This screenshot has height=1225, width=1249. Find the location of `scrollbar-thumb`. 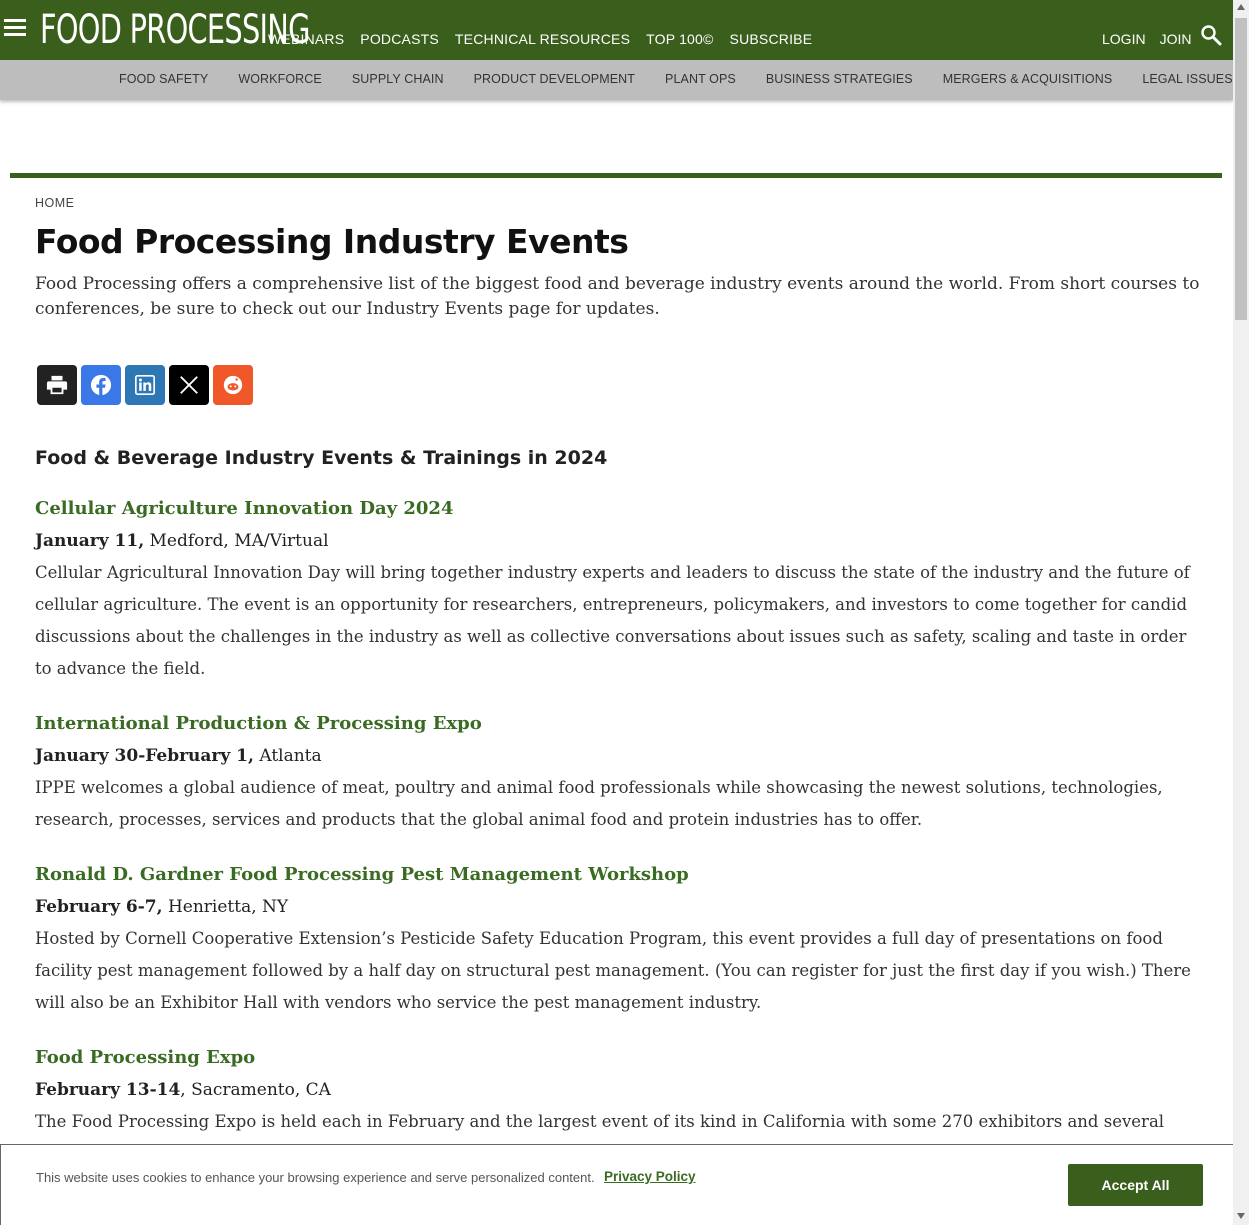

scrollbar-thumb is located at coordinates (1241, 169).